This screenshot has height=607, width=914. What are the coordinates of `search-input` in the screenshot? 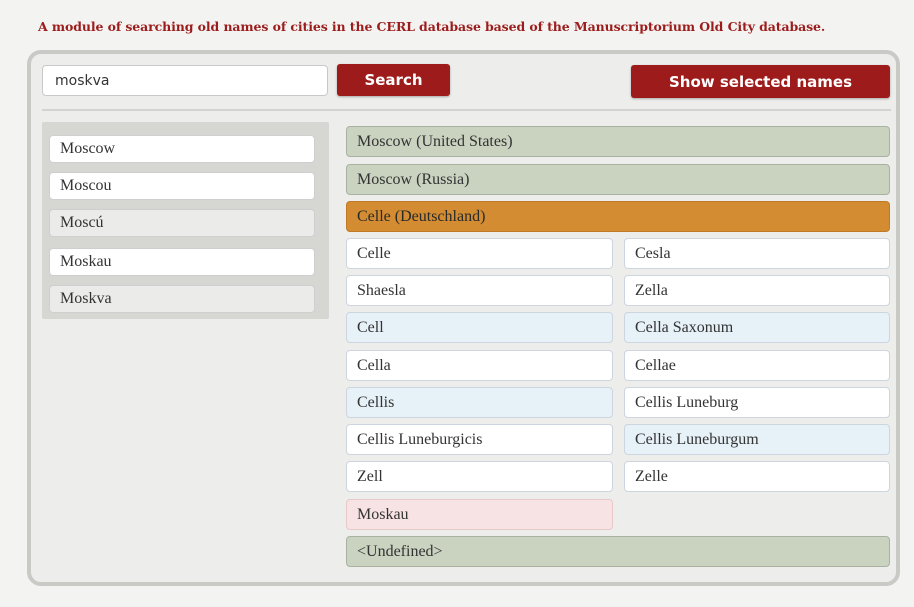 It's located at (185, 80).